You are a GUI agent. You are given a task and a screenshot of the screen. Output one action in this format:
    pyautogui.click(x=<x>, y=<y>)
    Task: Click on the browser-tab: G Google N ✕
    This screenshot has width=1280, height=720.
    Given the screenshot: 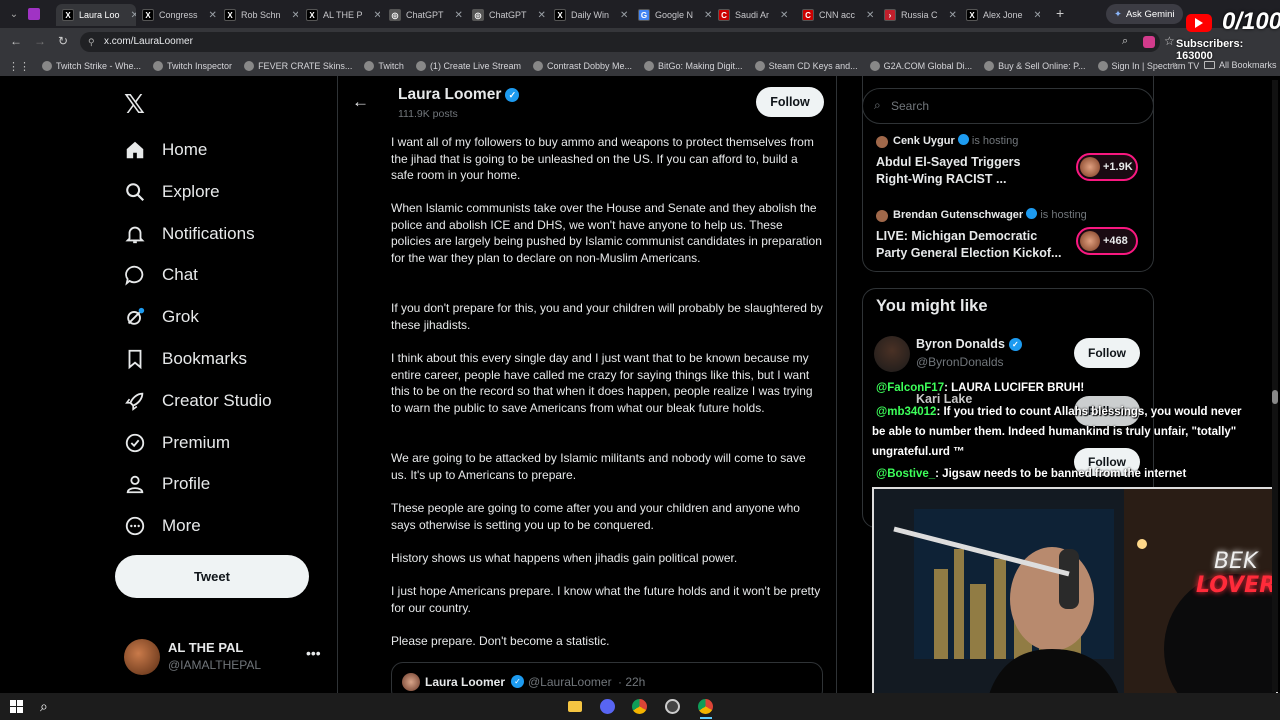 What is the action you would take?
    pyautogui.click(x=672, y=15)
    